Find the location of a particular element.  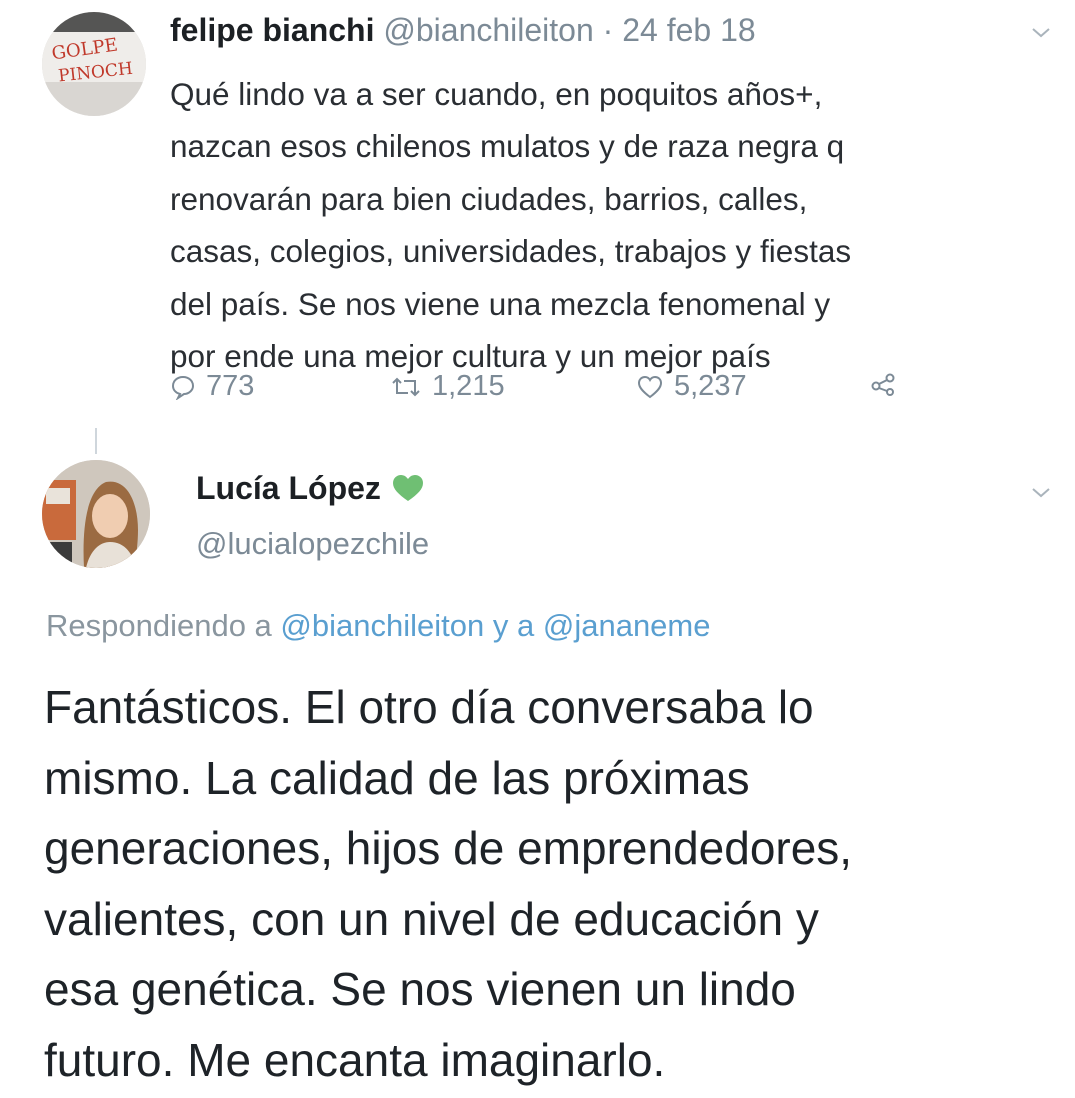

share-button is located at coordinates (884, 383).